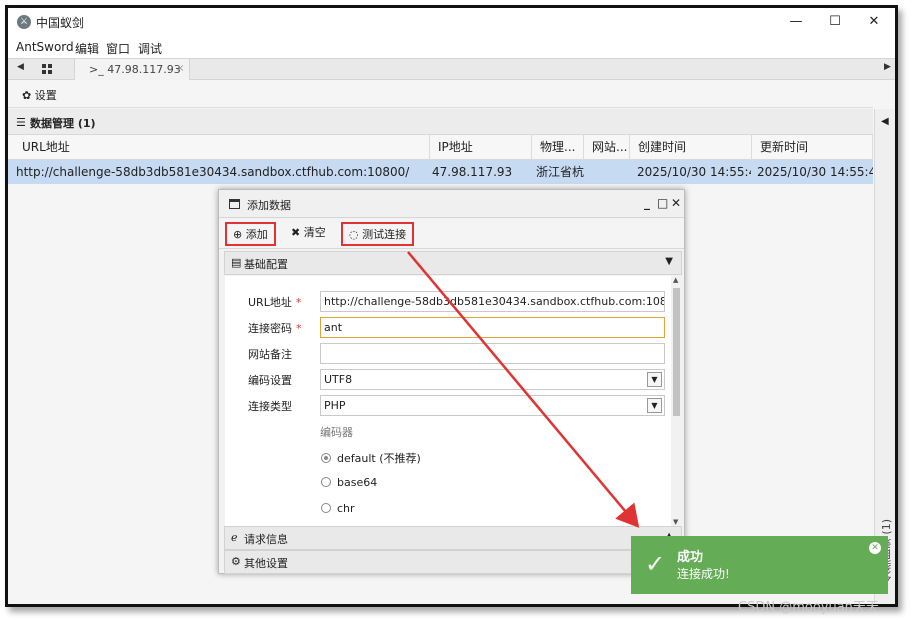 Image resolution: width=915 pixels, height=620 pixels. What do you see at coordinates (180, 68) in the screenshot?
I see `tab-close-icon: ×` at bounding box center [180, 68].